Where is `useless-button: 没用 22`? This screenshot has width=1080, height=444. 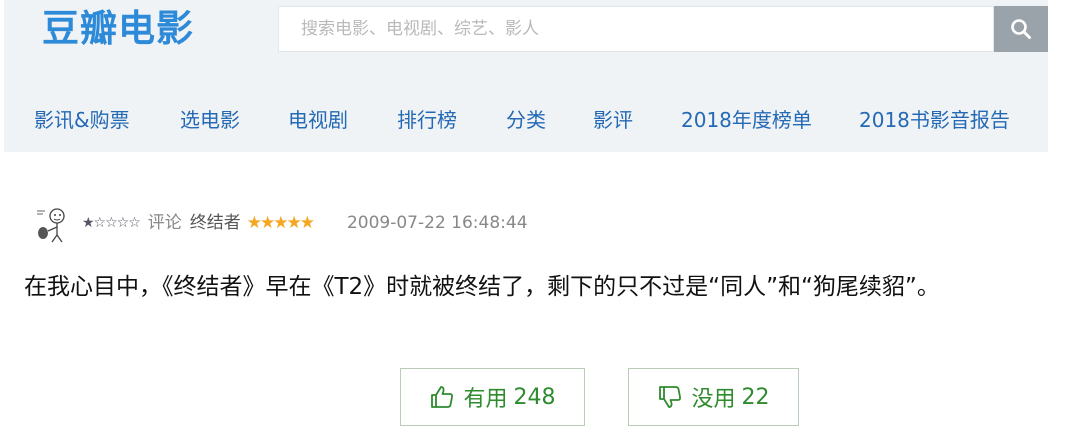
useless-button: 没用 22 is located at coordinates (713, 397).